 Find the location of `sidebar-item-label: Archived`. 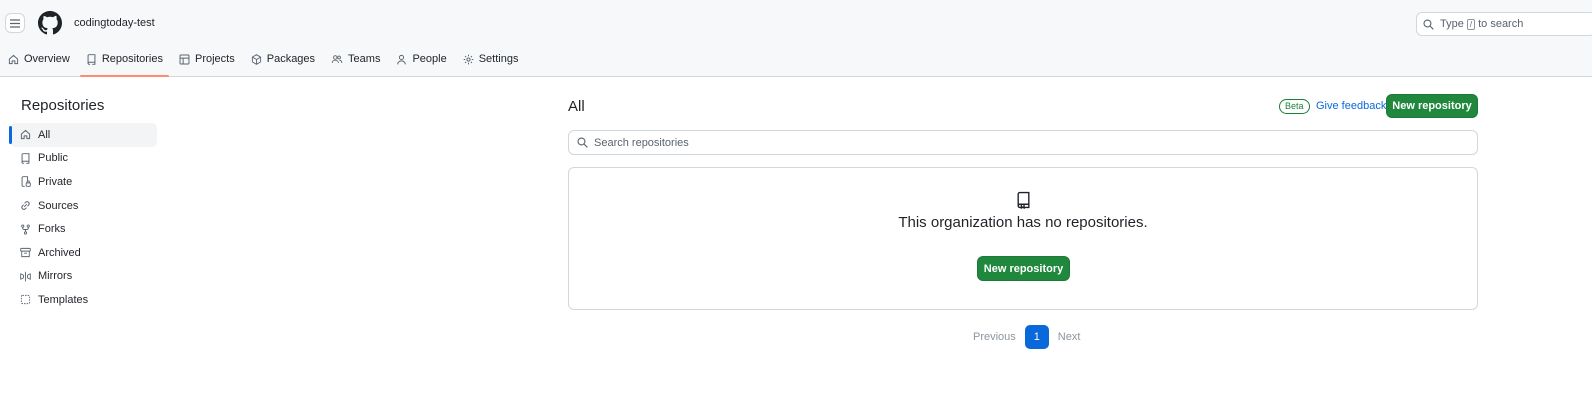

sidebar-item-label: Archived is located at coordinates (59, 252).